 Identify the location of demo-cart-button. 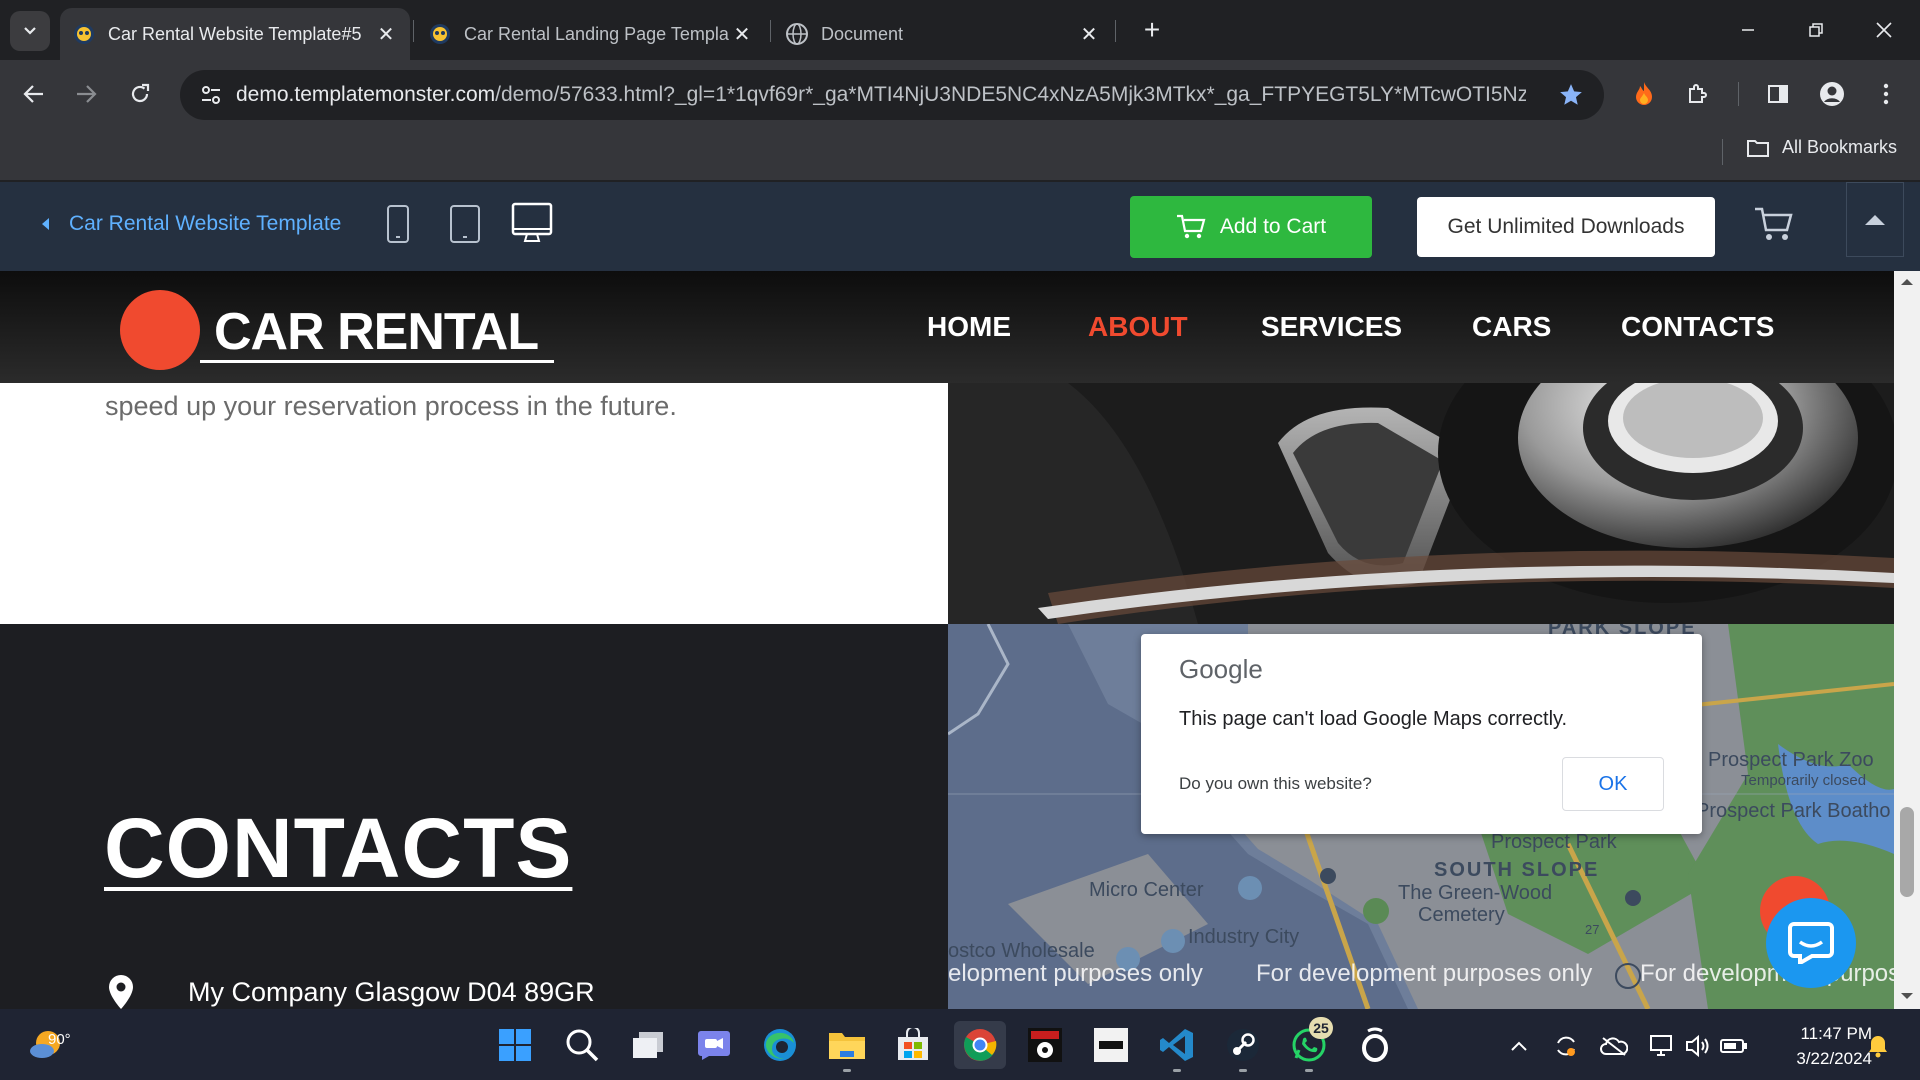
(1774, 226).